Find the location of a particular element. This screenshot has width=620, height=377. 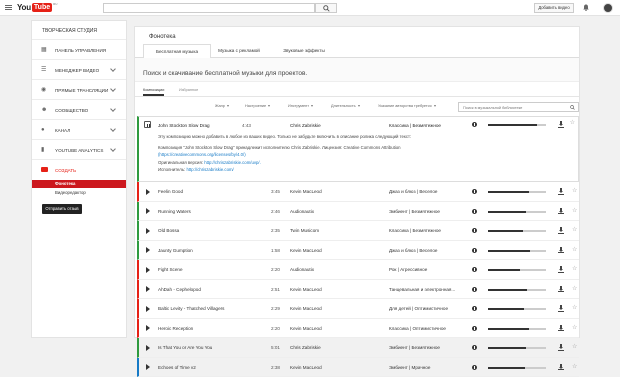

collapse-icon: ☆ is located at coordinates (572, 122).